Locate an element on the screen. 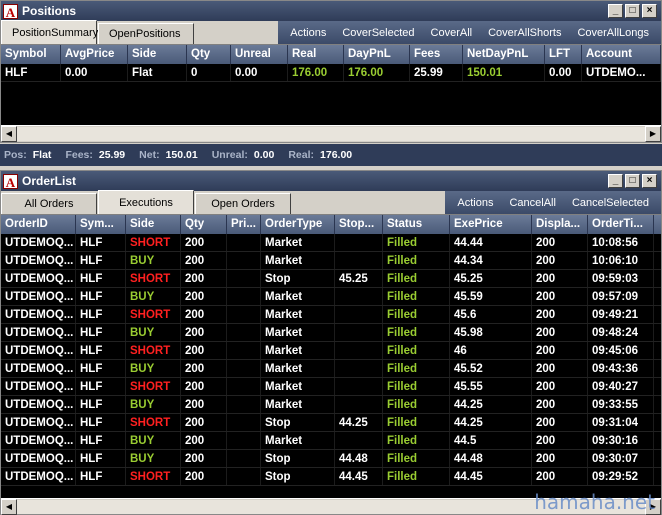 Image resolution: width=662 pixels, height=515 pixels. orderlist-actionbar: Actions CancelAll CancelSelected is located at coordinates (553, 202).